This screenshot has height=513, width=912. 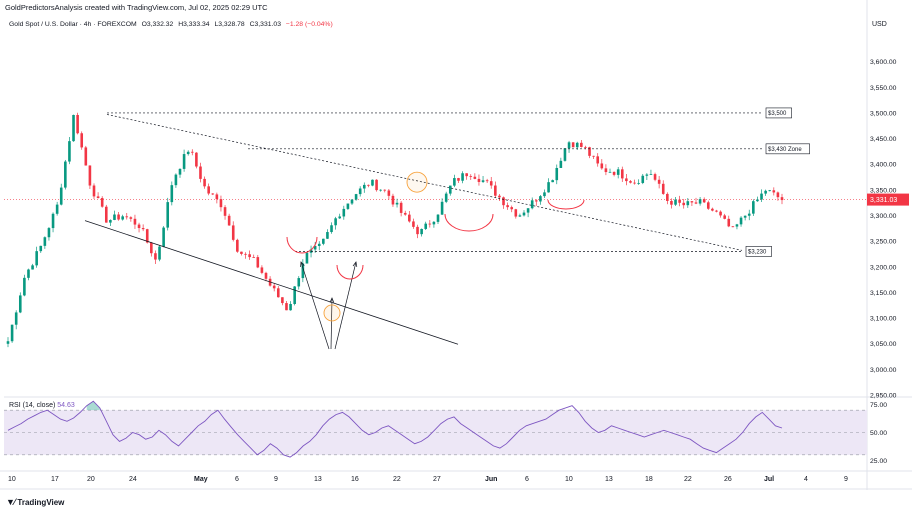 What do you see at coordinates (806, 479) in the screenshot?
I see `time-tick-label: 4` at bounding box center [806, 479].